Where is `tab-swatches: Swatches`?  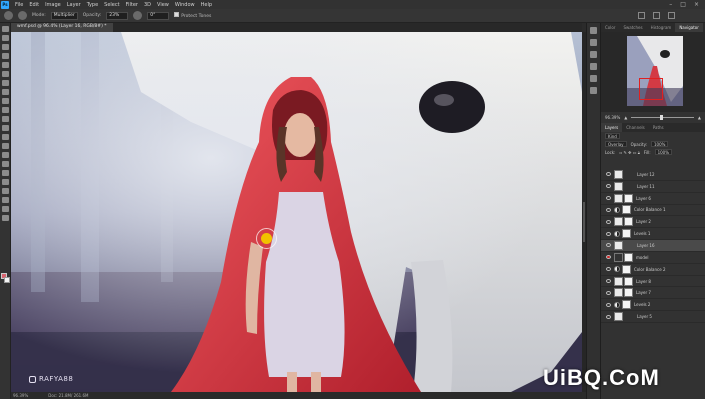
tab-swatches: Swatches is located at coordinates (632, 27).